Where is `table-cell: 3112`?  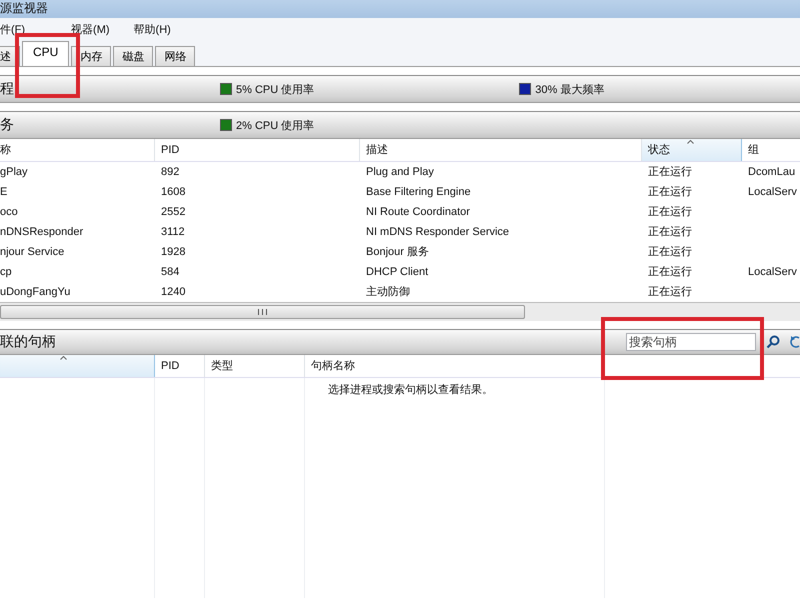 table-cell: 3112 is located at coordinates (173, 232).